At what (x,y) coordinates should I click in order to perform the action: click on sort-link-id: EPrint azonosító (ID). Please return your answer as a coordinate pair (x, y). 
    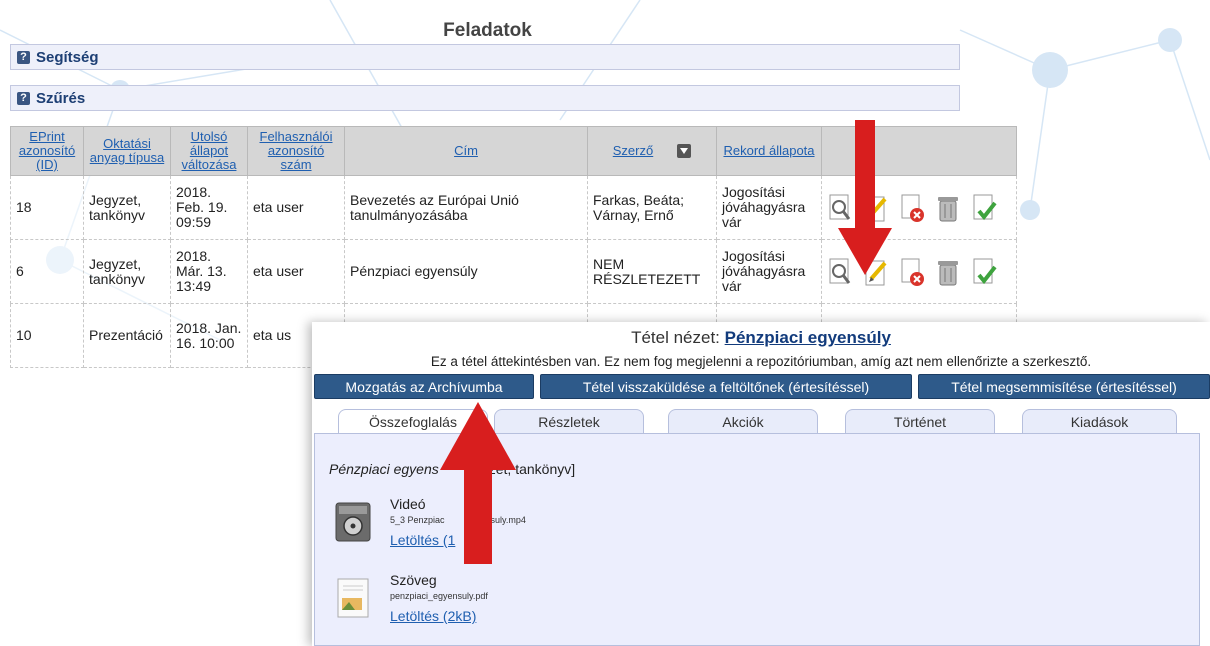
    Looking at the image, I should click on (47, 150).